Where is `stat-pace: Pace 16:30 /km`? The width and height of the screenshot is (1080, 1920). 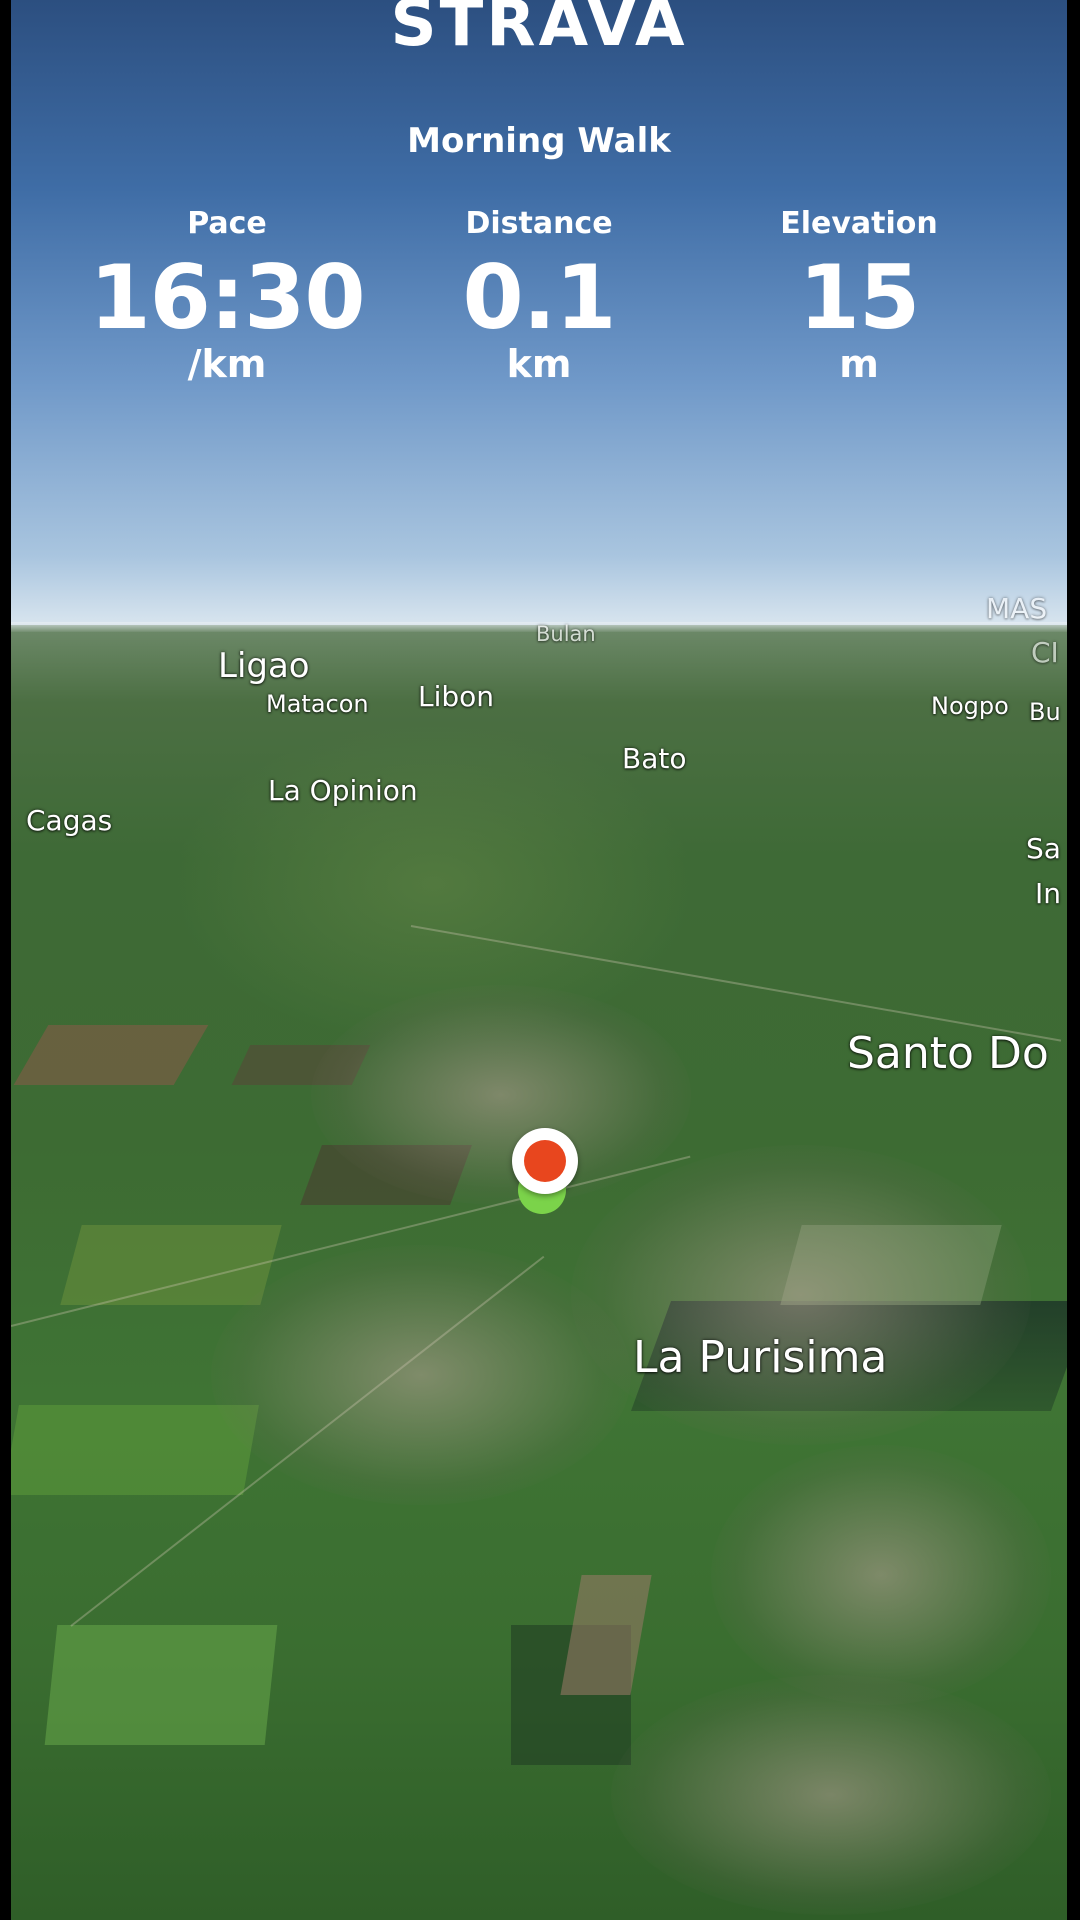 stat-pace: Pace 16:30 /km is located at coordinates (227, 296).